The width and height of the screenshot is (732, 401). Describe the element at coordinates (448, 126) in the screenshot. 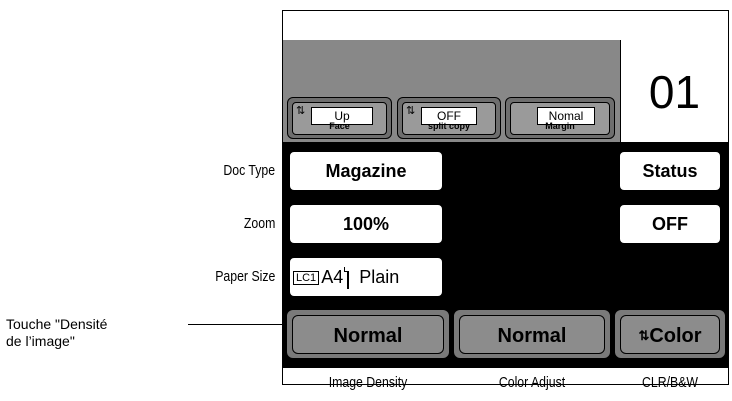

I see `split-copy-caption: split copy` at that location.